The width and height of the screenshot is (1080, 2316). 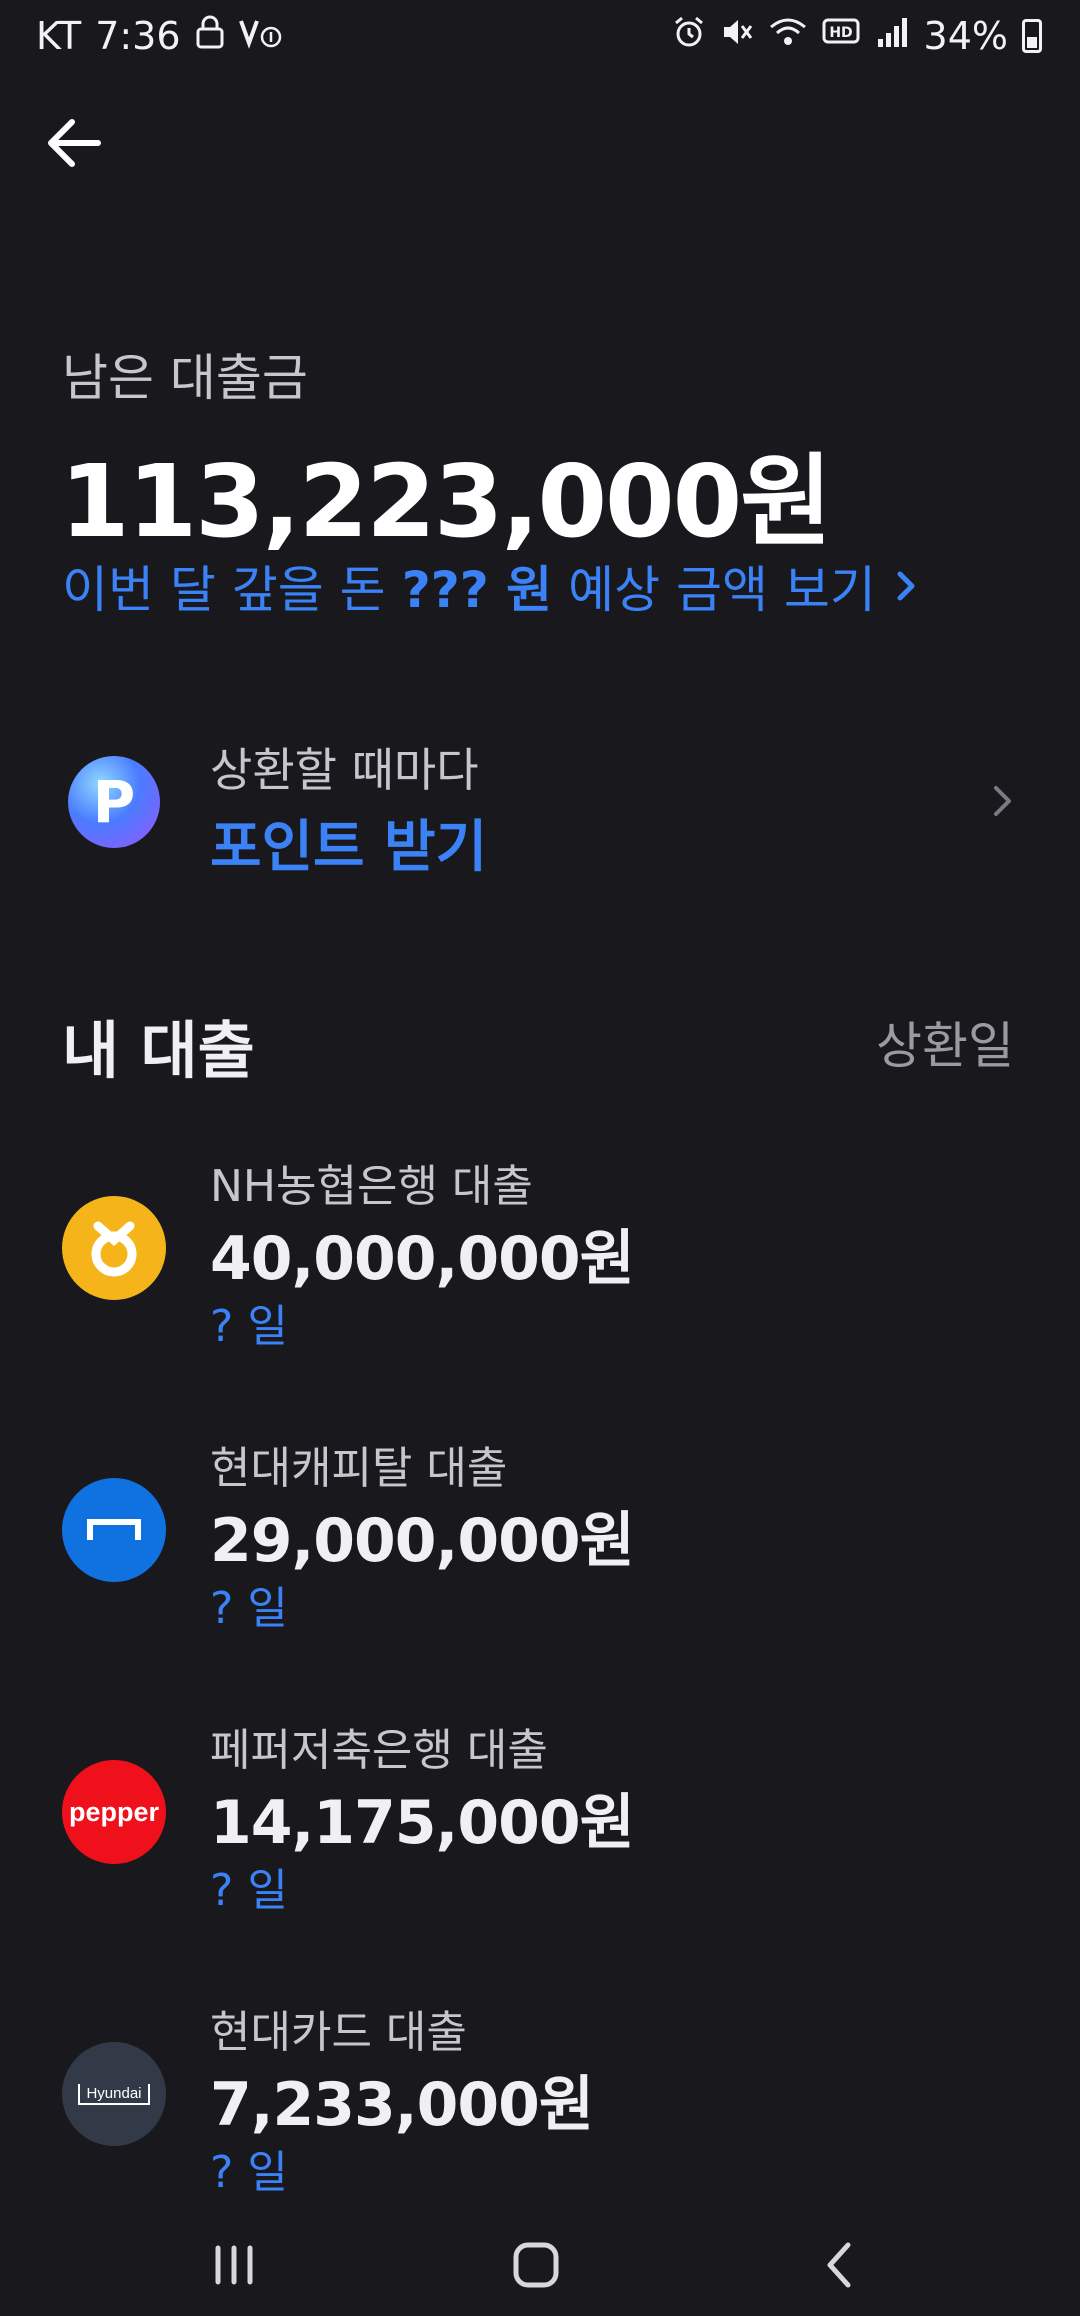 I want to click on mute-icon, so click(x=737, y=36).